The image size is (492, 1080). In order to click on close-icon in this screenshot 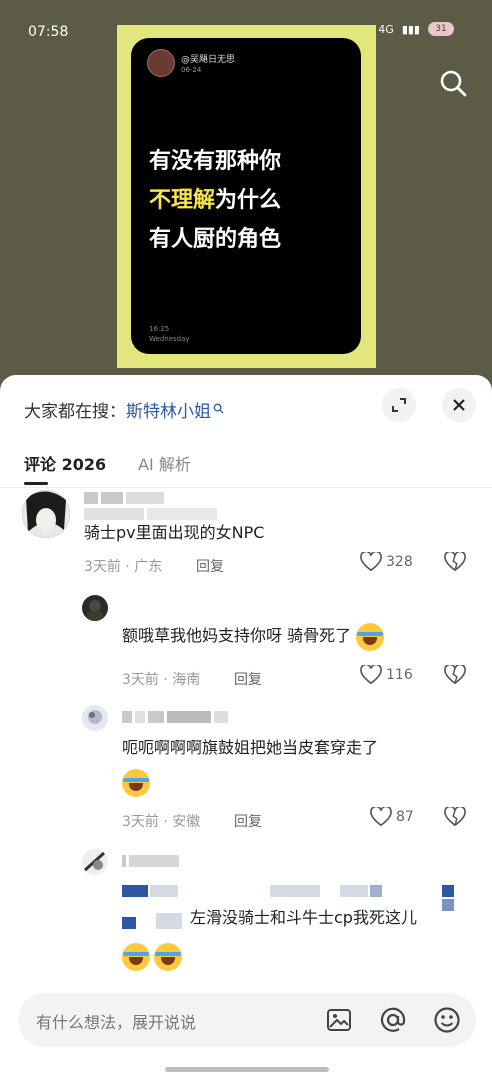, I will do `click(459, 405)`.